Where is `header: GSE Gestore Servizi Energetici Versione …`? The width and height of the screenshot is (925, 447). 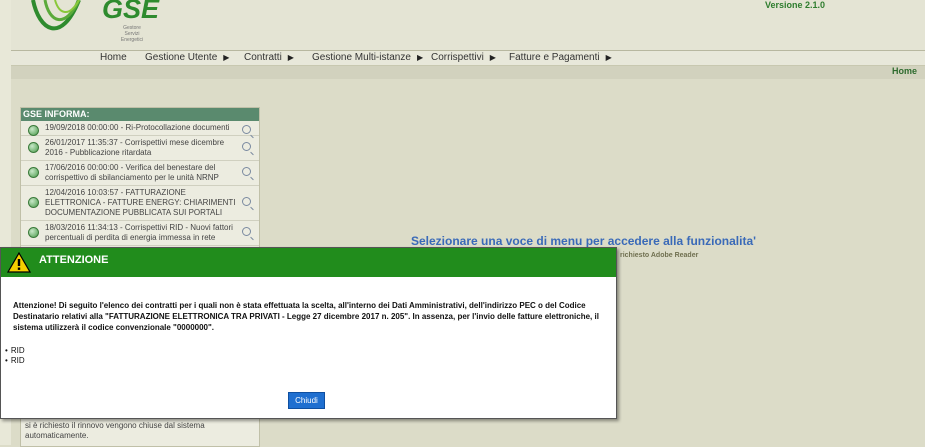
header: GSE Gestore Servizi Energetici Versione … is located at coordinates (468, 25).